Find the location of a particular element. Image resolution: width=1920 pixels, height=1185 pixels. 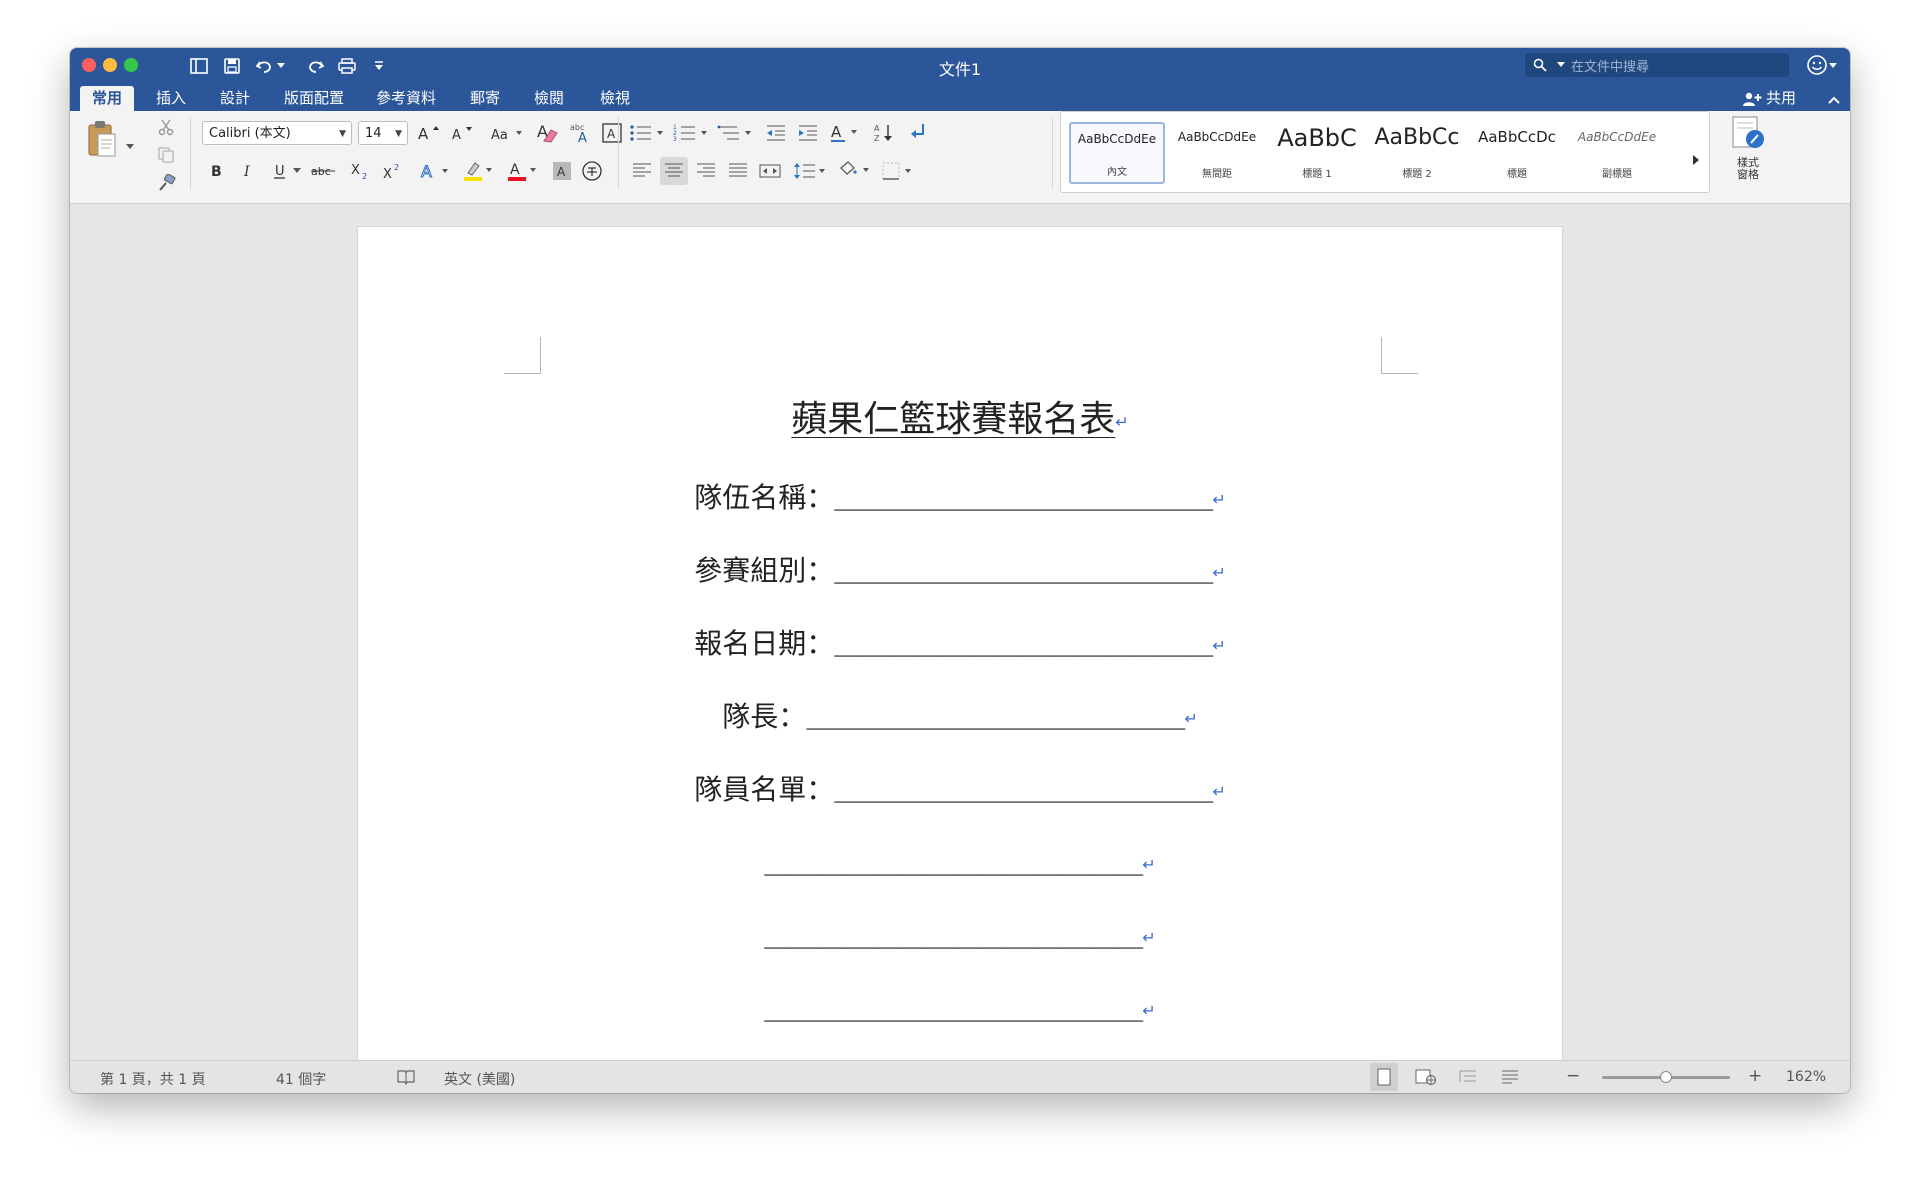

change-case-button: Aa is located at coordinates (507, 133).